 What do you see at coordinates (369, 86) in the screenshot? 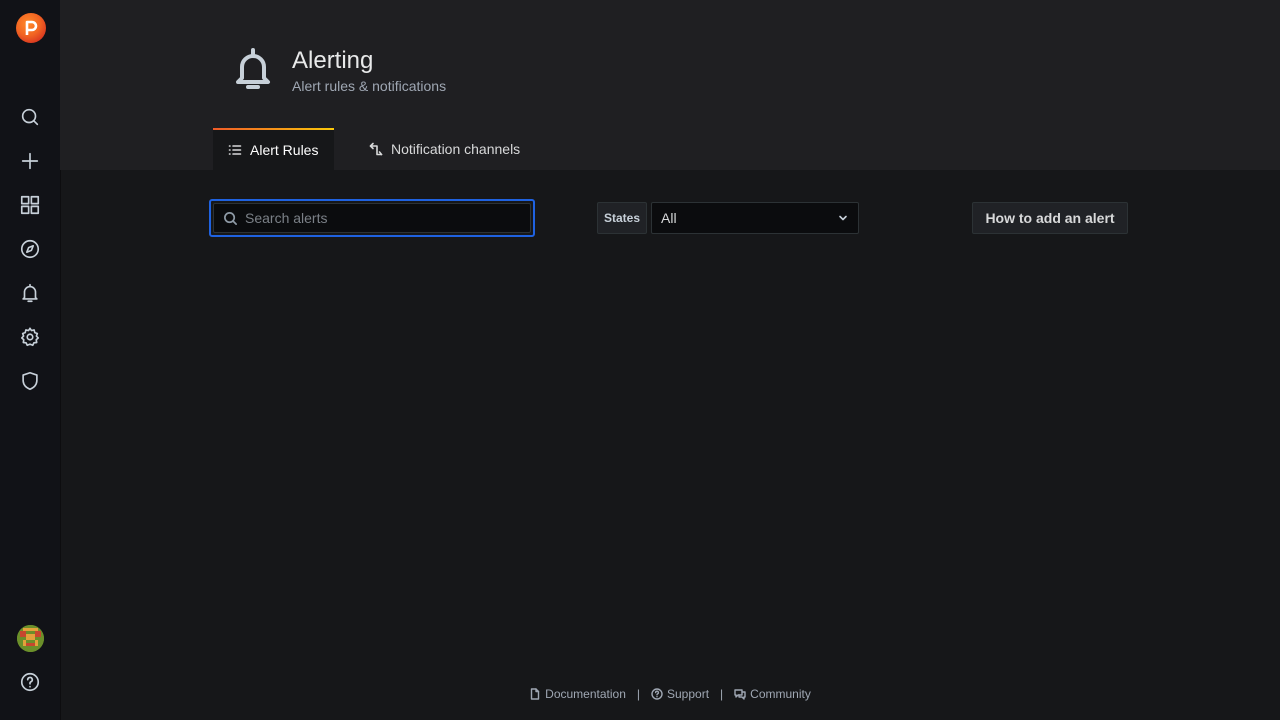
I see `page-subtitle: Alert rules & notifications` at bounding box center [369, 86].